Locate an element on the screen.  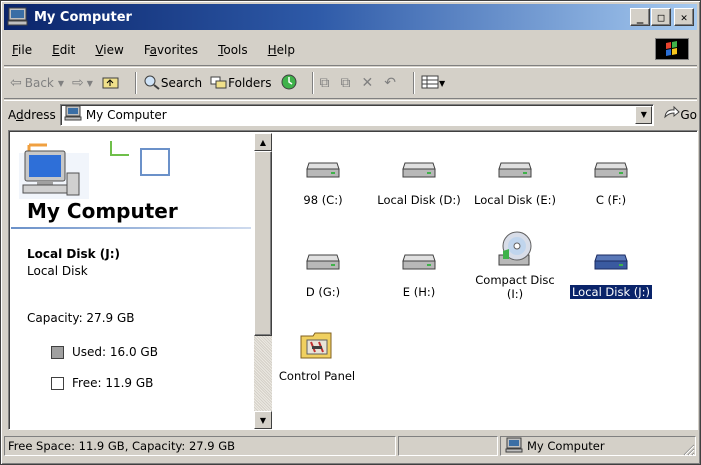
drive-item-g: D (G:) is located at coordinates (323, 270).